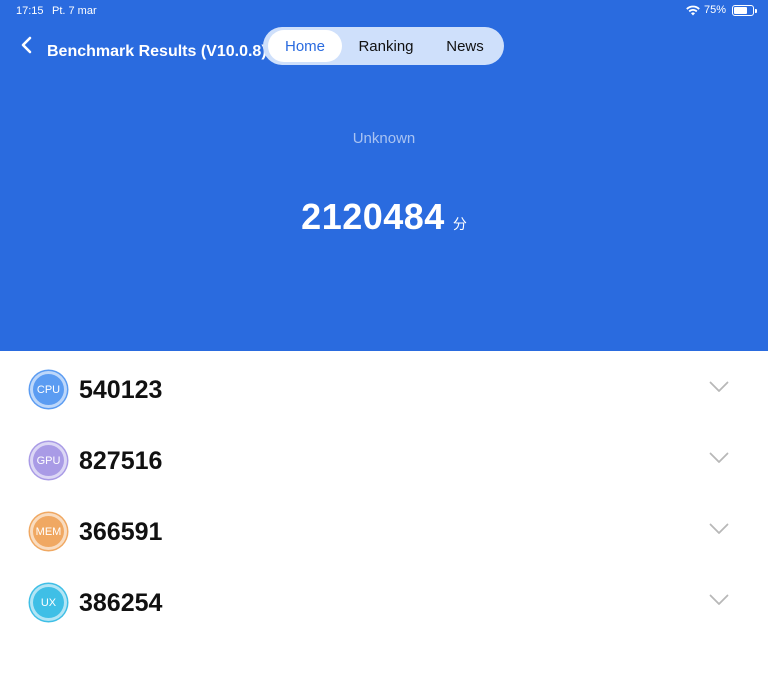 This screenshot has height=683, width=768. What do you see at coordinates (459, 225) in the screenshot?
I see `score-unit: 分` at bounding box center [459, 225].